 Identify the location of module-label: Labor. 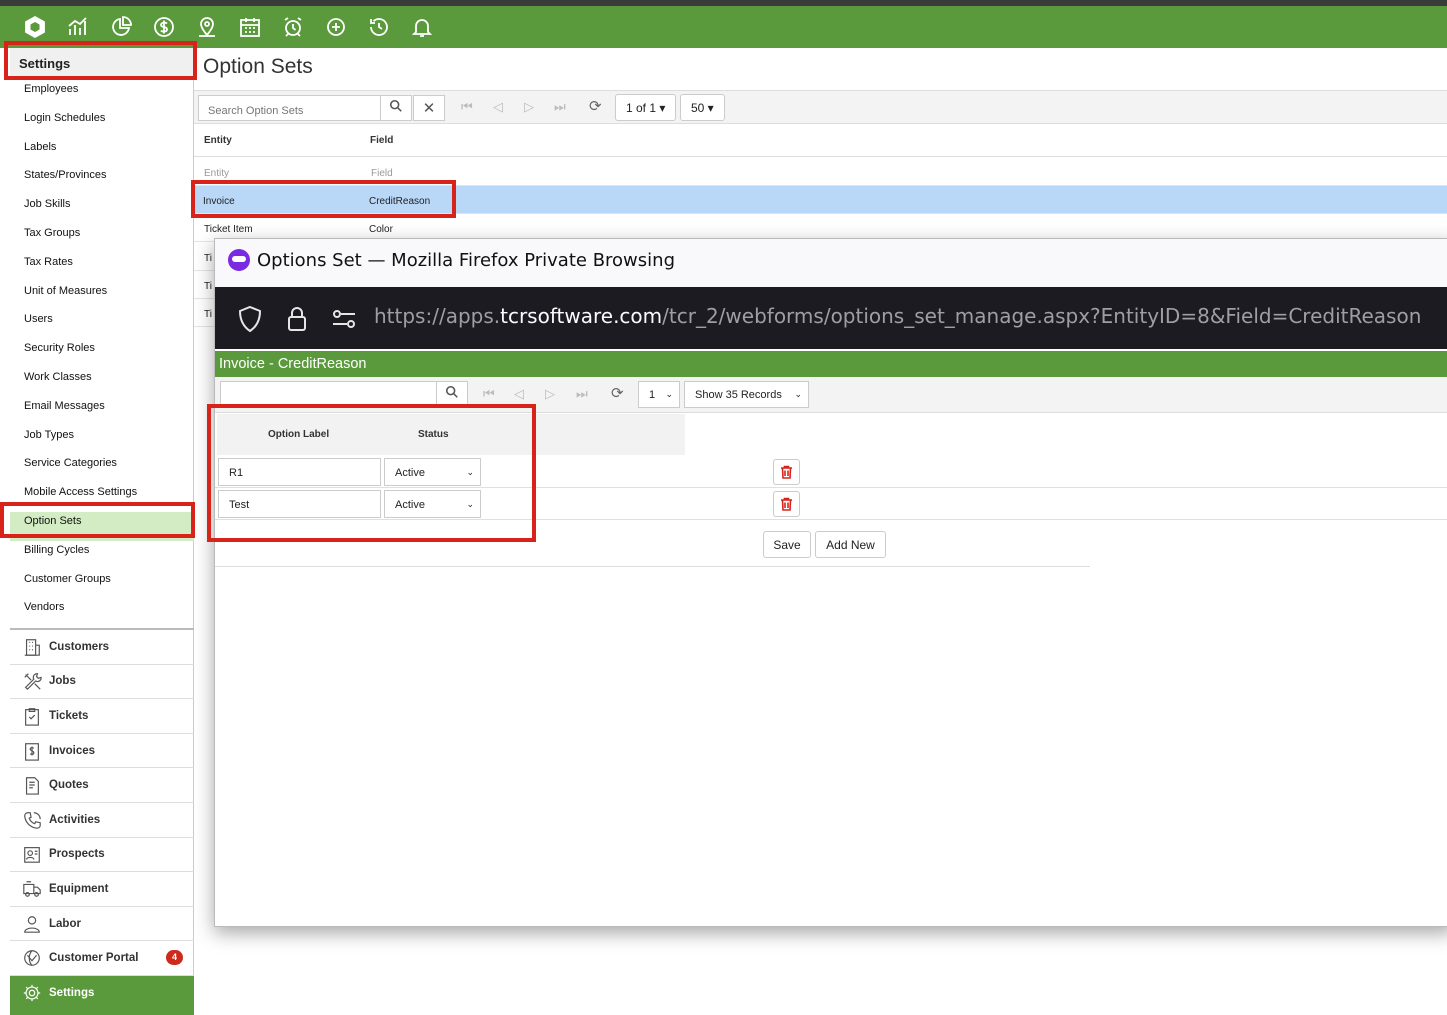
(65, 923).